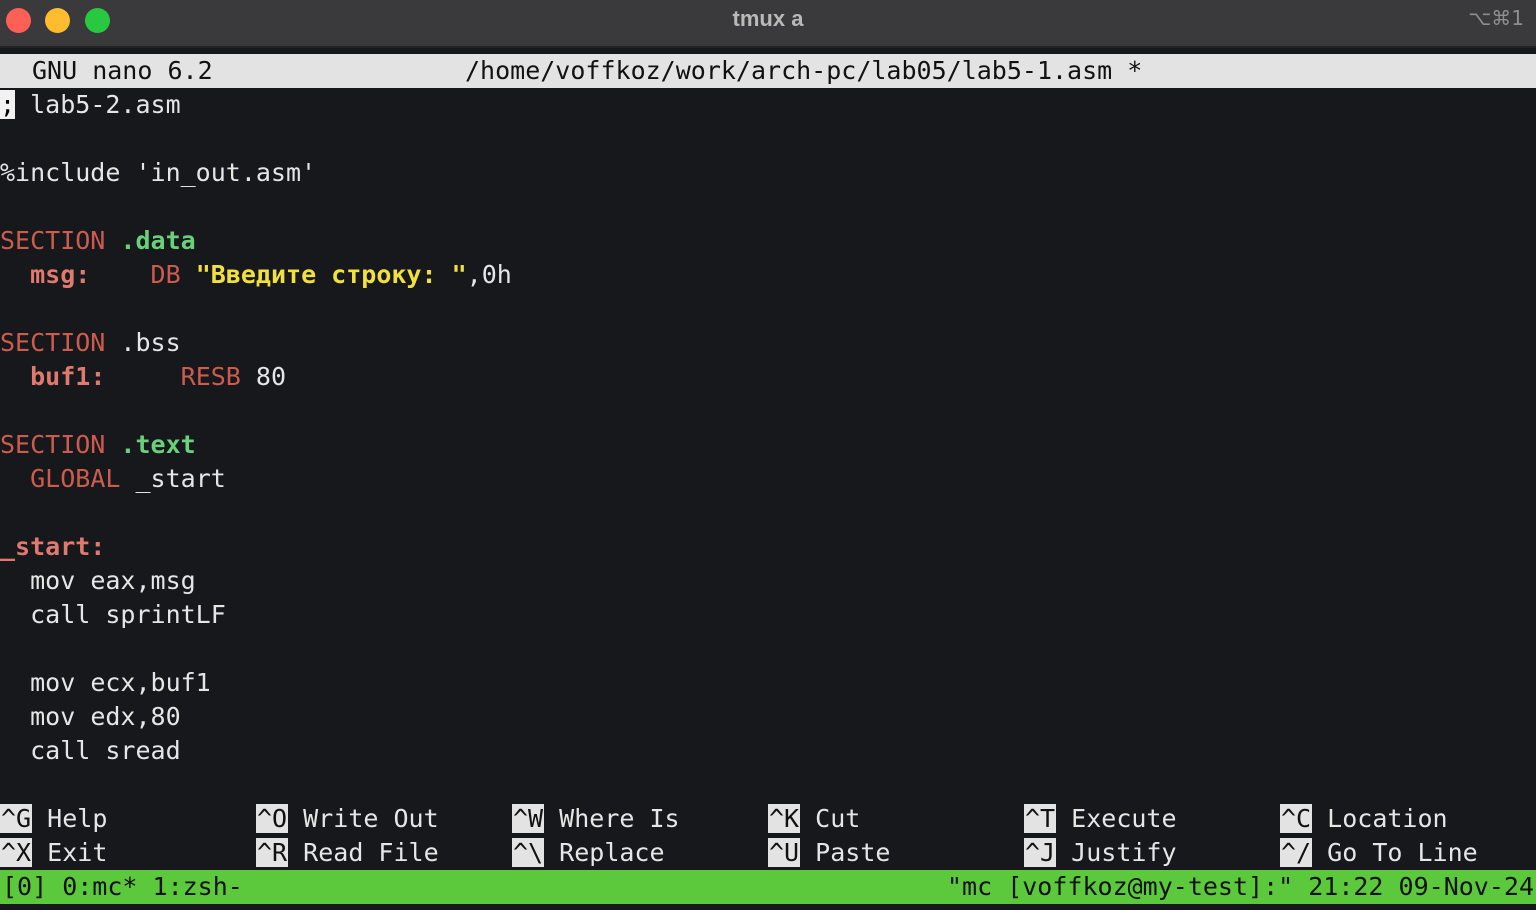  What do you see at coordinates (1240, 886) in the screenshot?
I see `tmux-status-info: "mc [voffkoz@my-test]:" 21:22 09-Nov-24` at bounding box center [1240, 886].